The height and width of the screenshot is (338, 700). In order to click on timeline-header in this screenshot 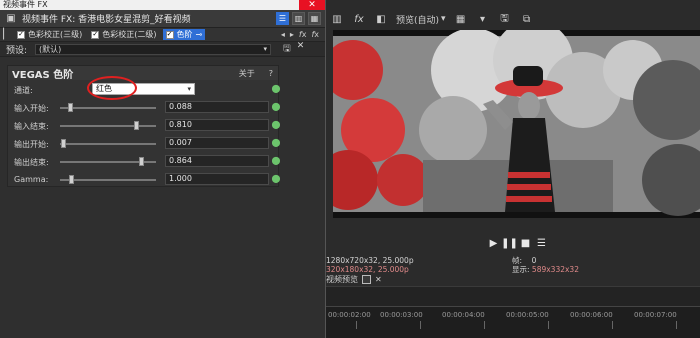, I will do `click(513, 296)`.